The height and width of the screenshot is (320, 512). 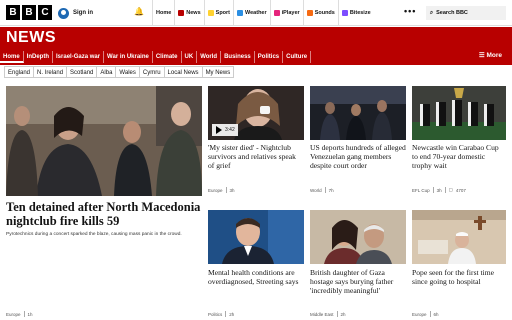 What do you see at coordinates (75, 13) in the screenshot?
I see `signin-button: Sign in` at bounding box center [75, 13].